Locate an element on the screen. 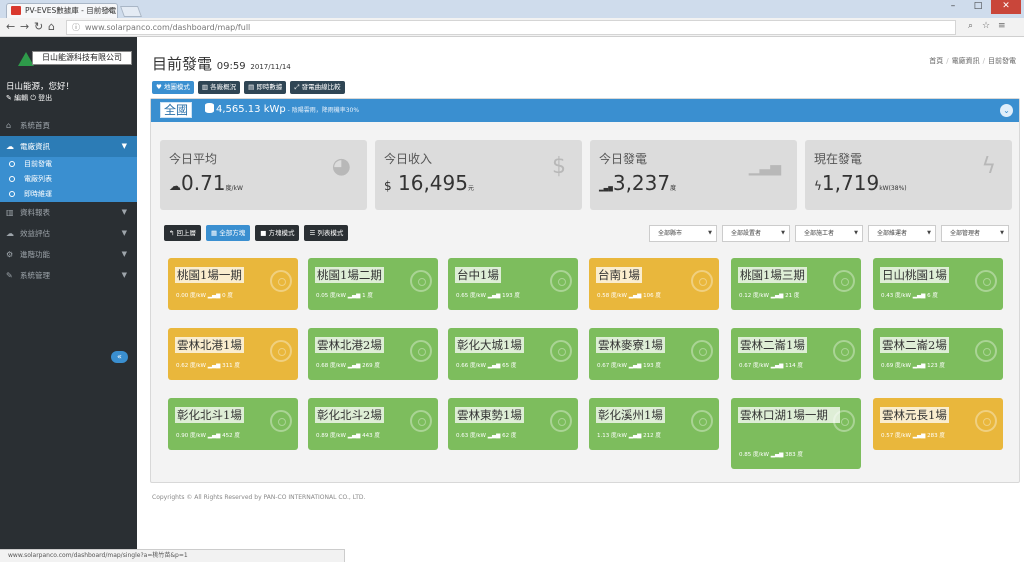 This screenshot has width=1024, height=562. station-card: 雲林元長1場 0.57 度/kW ▂▄▆ 283 度 is located at coordinates (938, 424).